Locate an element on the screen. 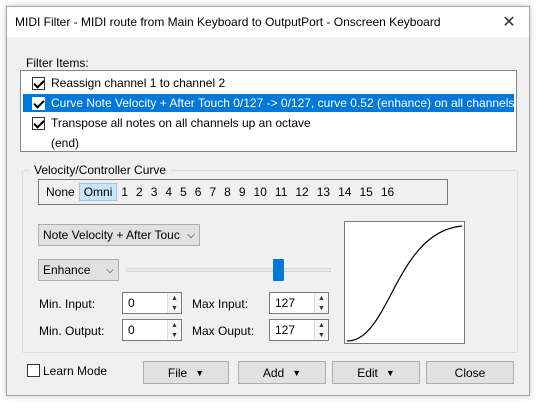 This screenshot has width=544, height=418. curve-preview is located at coordinates (404, 282).